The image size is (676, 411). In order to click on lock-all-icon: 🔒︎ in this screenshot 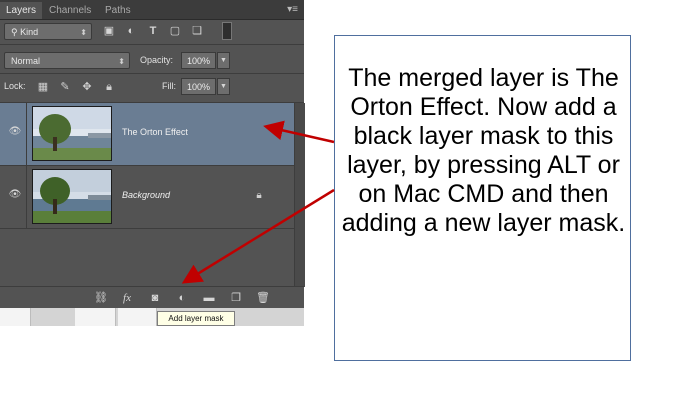, I will do `click(109, 87)`.